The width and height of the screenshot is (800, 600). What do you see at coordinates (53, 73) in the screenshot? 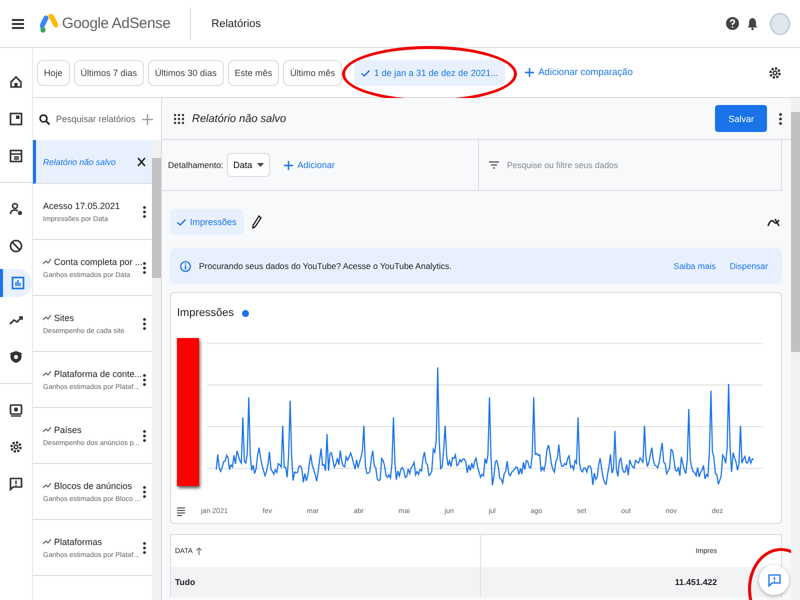
I see `date-range-chip: Hoje` at bounding box center [53, 73].